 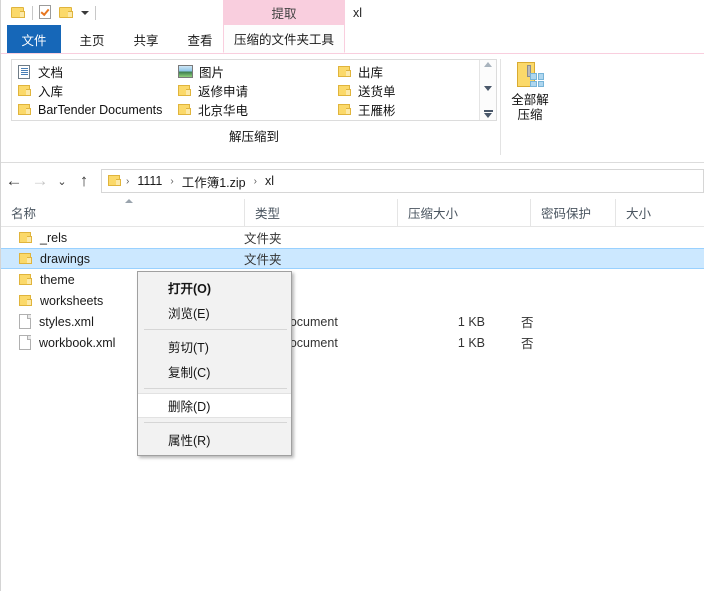 I want to click on breadcrumb-item-1111: 1111, so click(x=149, y=181).